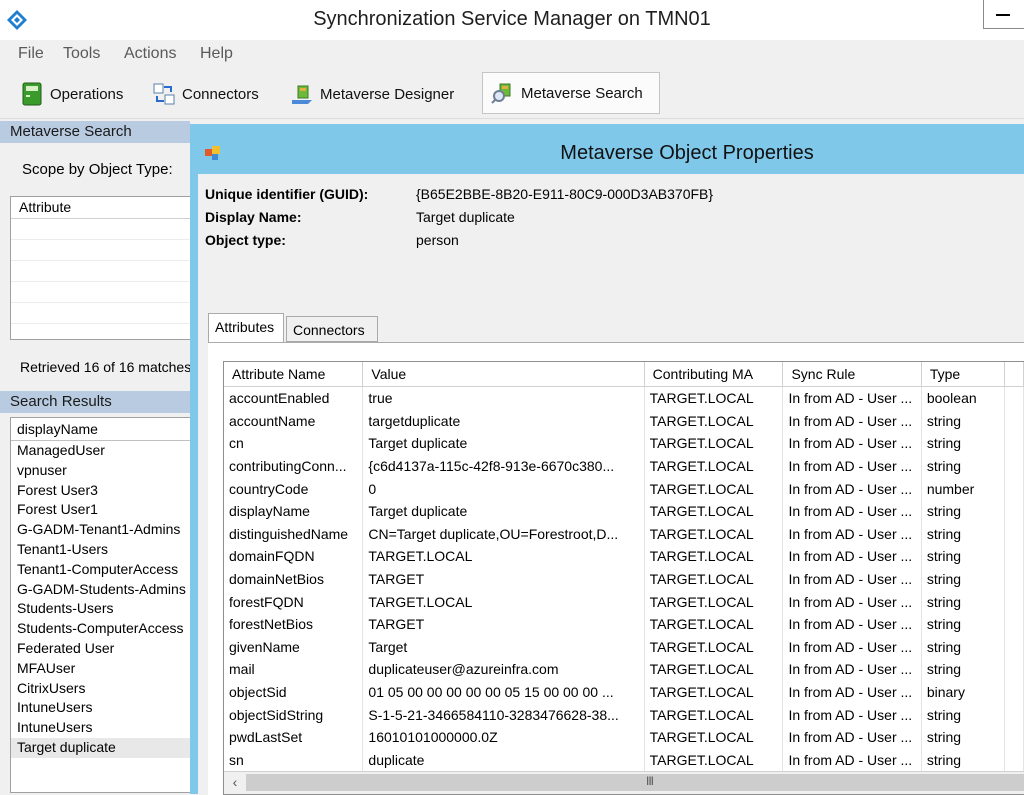 This screenshot has height=795, width=1024. Describe the element at coordinates (100, 491) in the screenshot. I see `search-result-row: Forest User3` at that location.